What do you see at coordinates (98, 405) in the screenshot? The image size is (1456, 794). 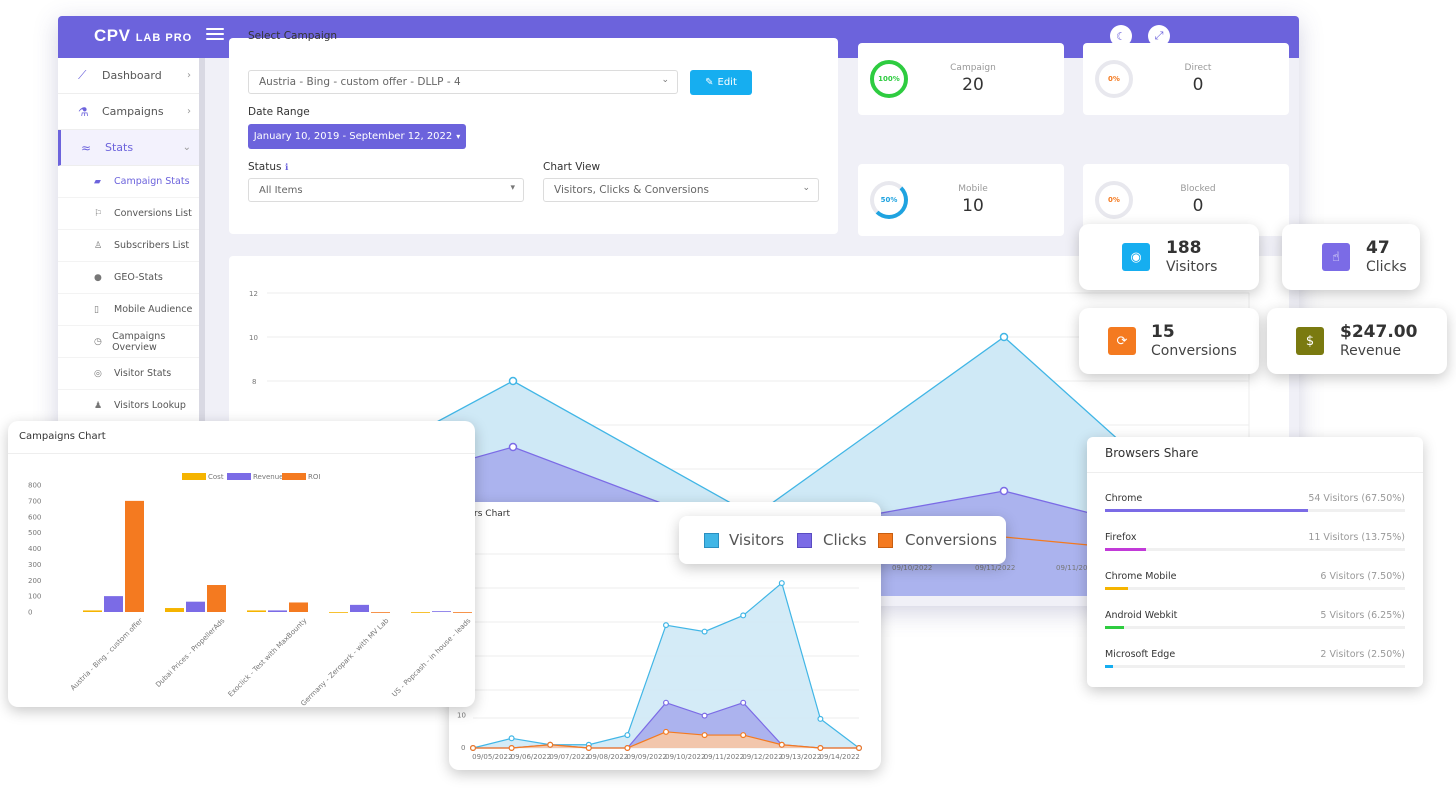 I see `users-icon: ♟` at bounding box center [98, 405].